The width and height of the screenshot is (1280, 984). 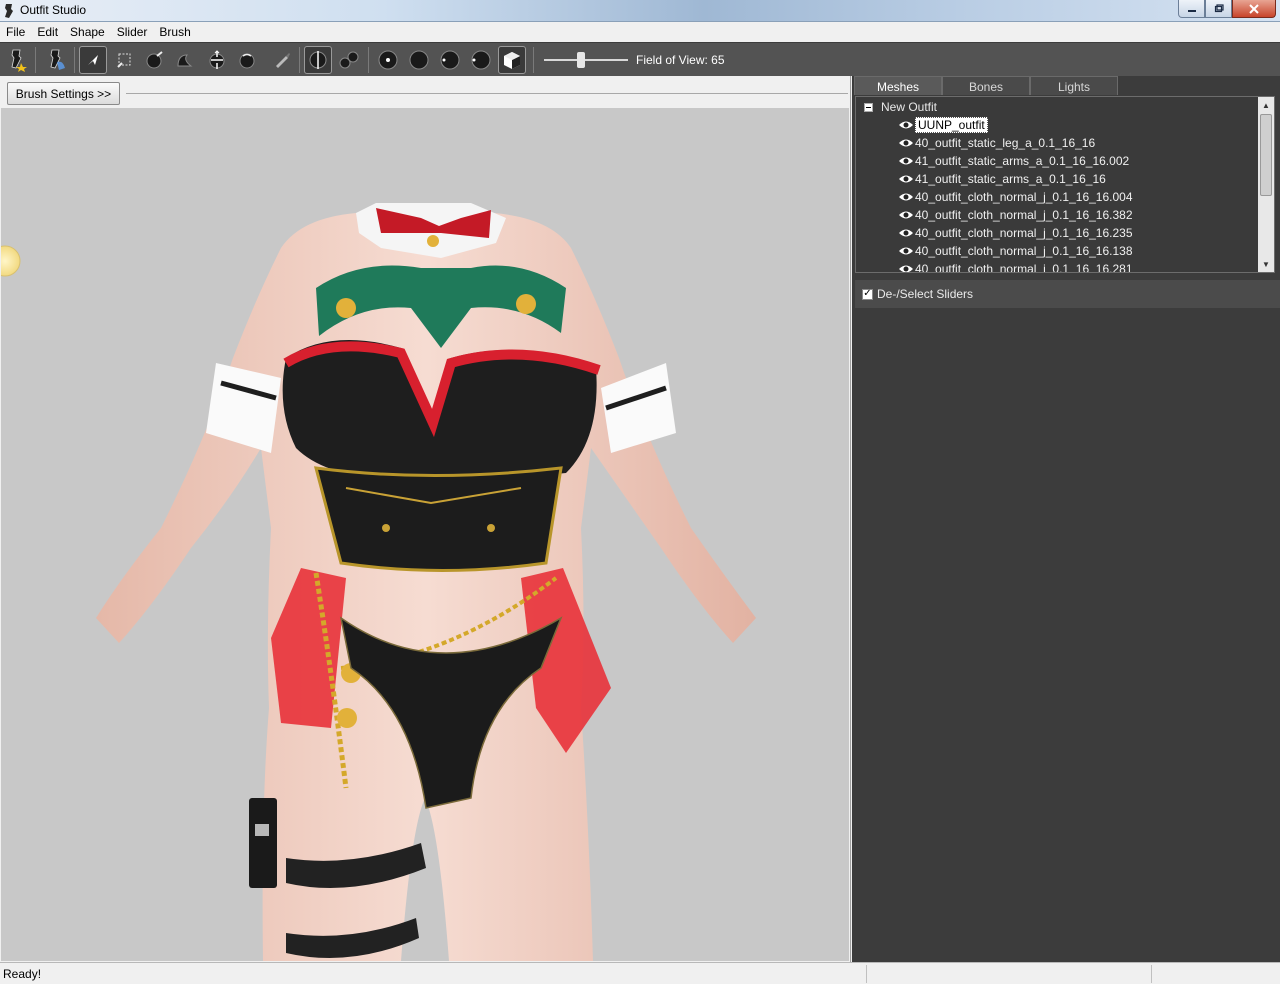 I want to click on mesh-label: 41_outfit_static_arms_a_0.1_16_16, so click(x=1010, y=179).